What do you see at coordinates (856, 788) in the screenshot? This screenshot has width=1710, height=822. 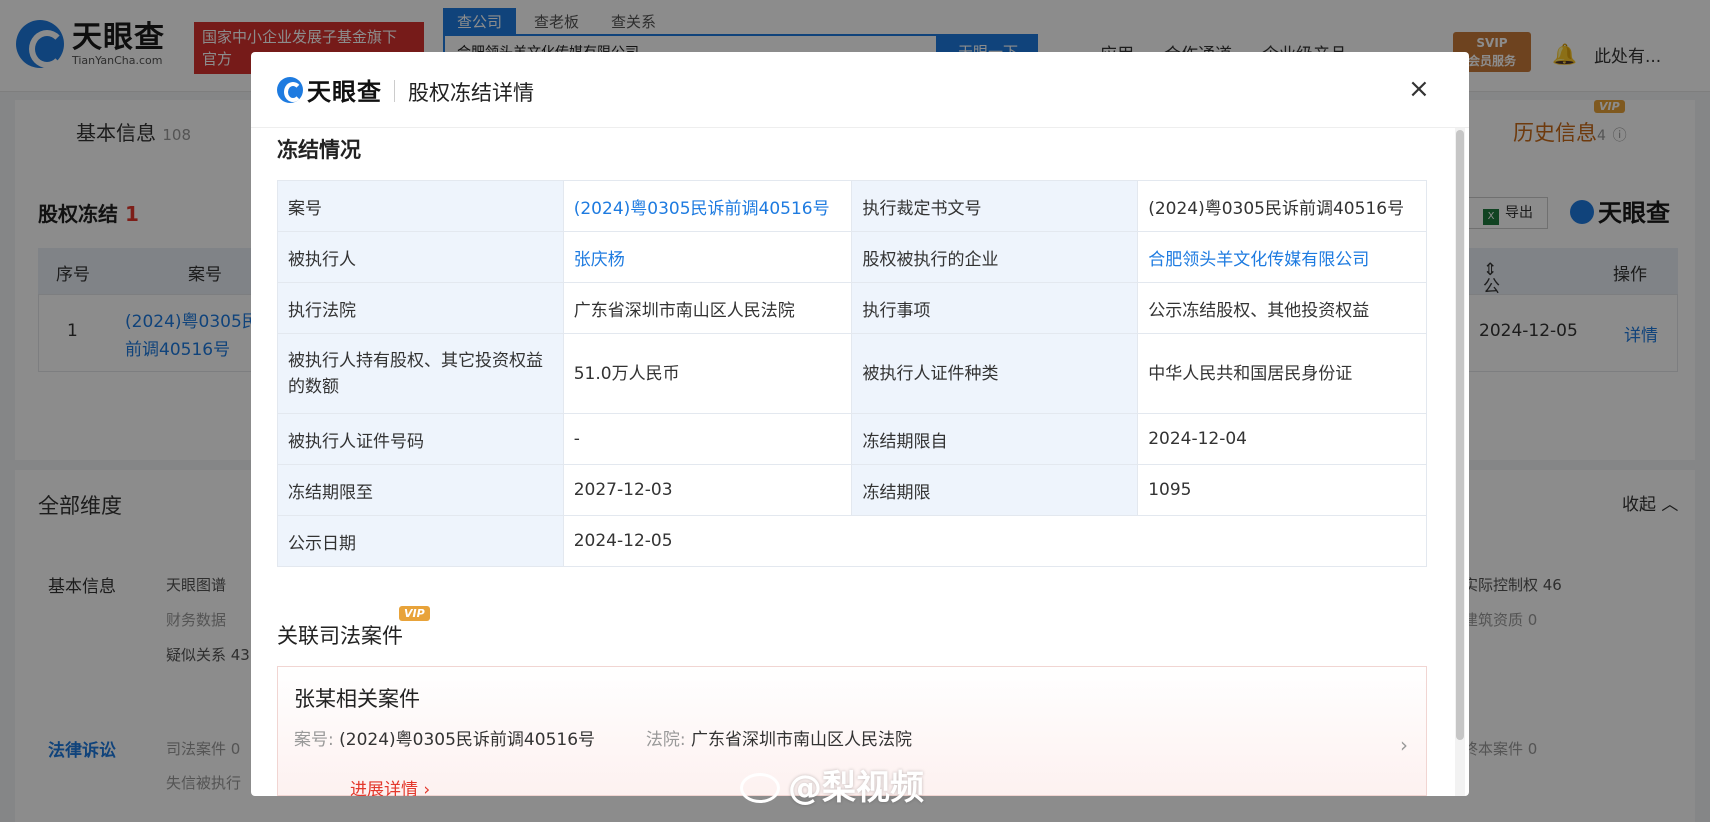 I see `watermark-text: @梨视频` at bounding box center [856, 788].